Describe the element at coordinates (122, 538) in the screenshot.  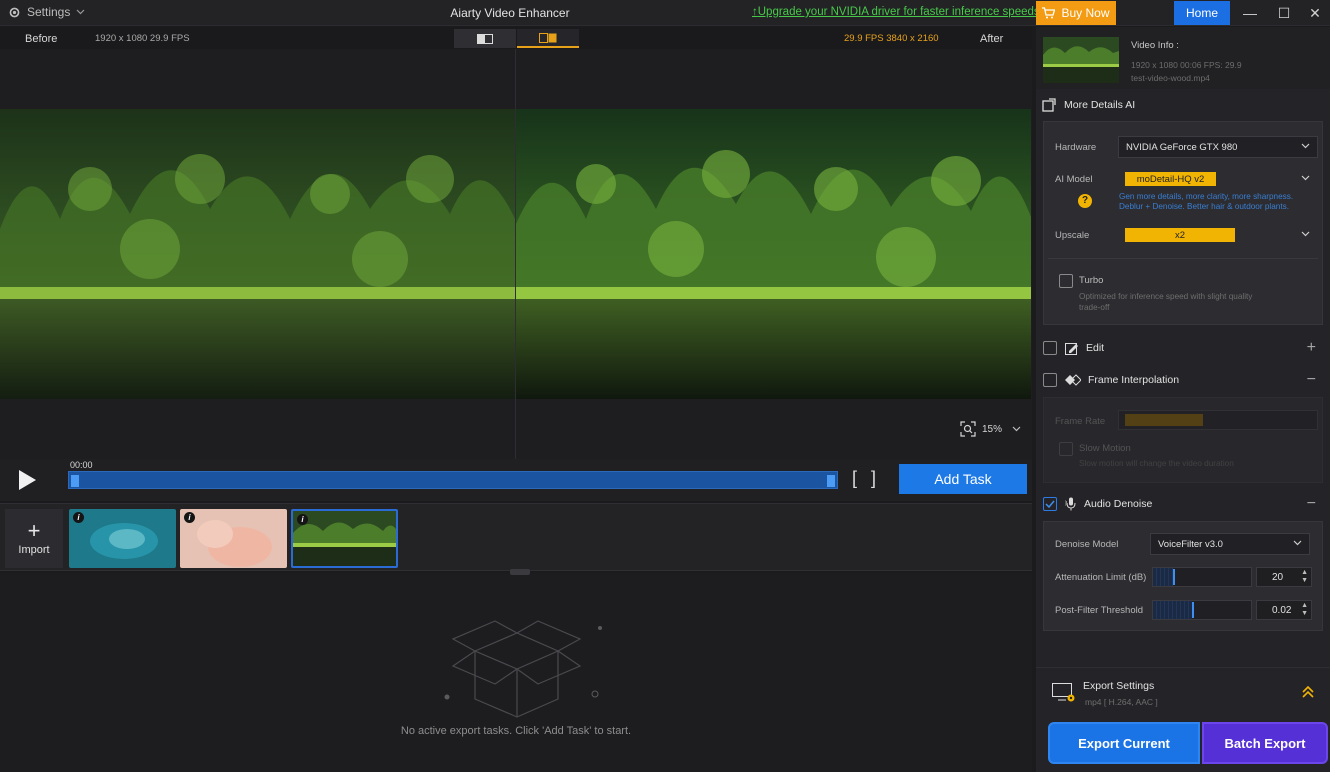
I see `thumbnail-jellyfish: i` at that location.